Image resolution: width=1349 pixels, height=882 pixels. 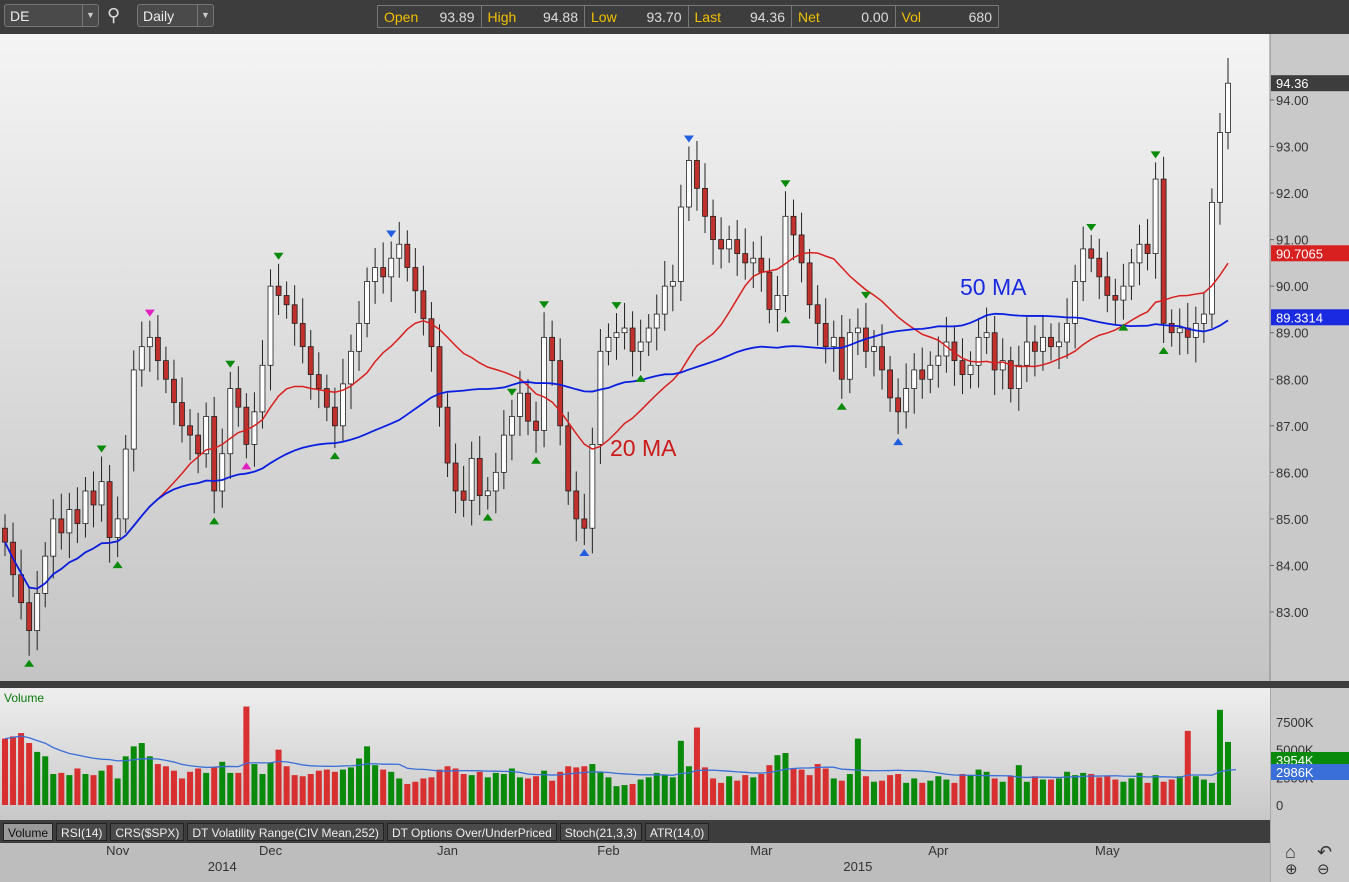 I want to click on tab-dt-volatility-range-civ-mean-252-: DT Volatility Range(CIV Mean,252), so click(x=285, y=832).